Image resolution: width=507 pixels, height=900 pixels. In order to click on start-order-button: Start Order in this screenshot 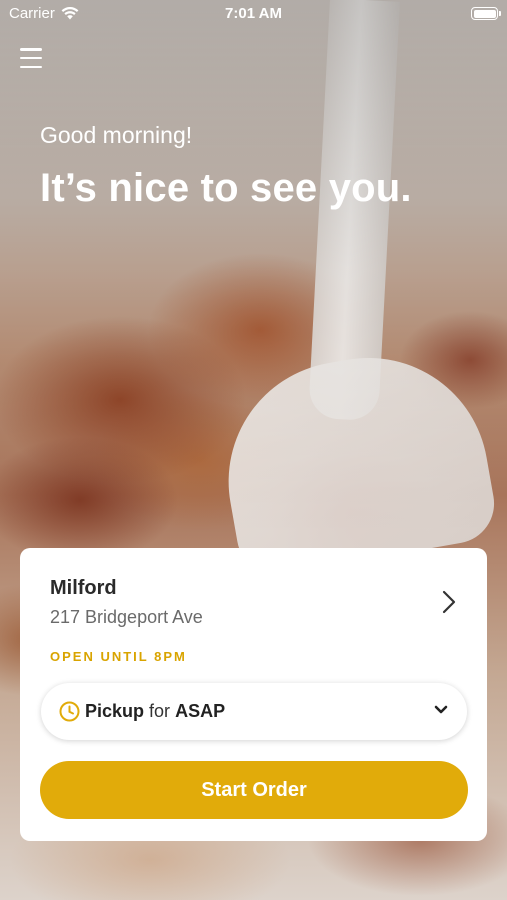, I will do `click(254, 790)`.